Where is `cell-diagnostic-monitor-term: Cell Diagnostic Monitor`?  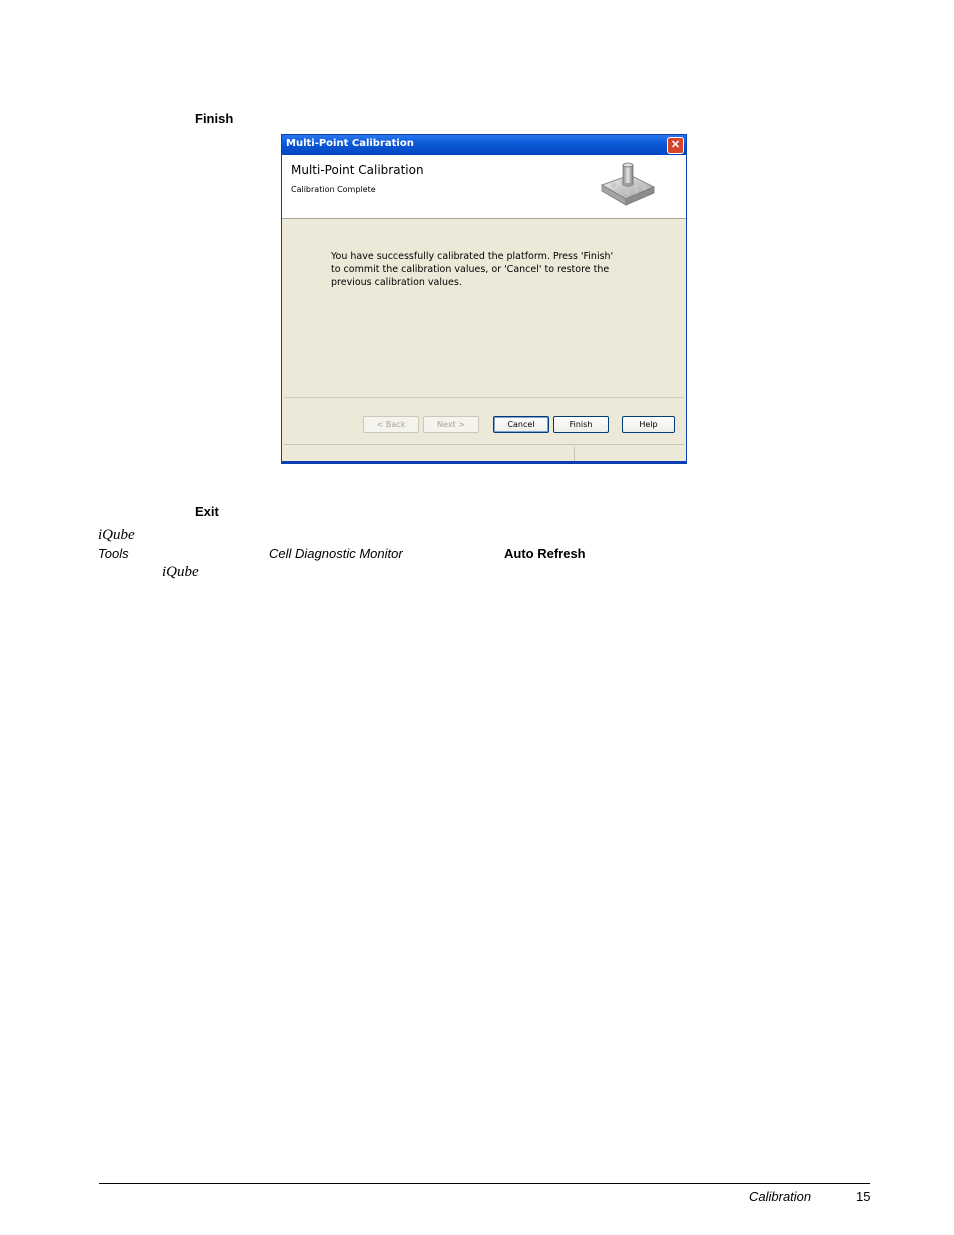 cell-diagnostic-monitor-term: Cell Diagnostic Monitor is located at coordinates (336, 553).